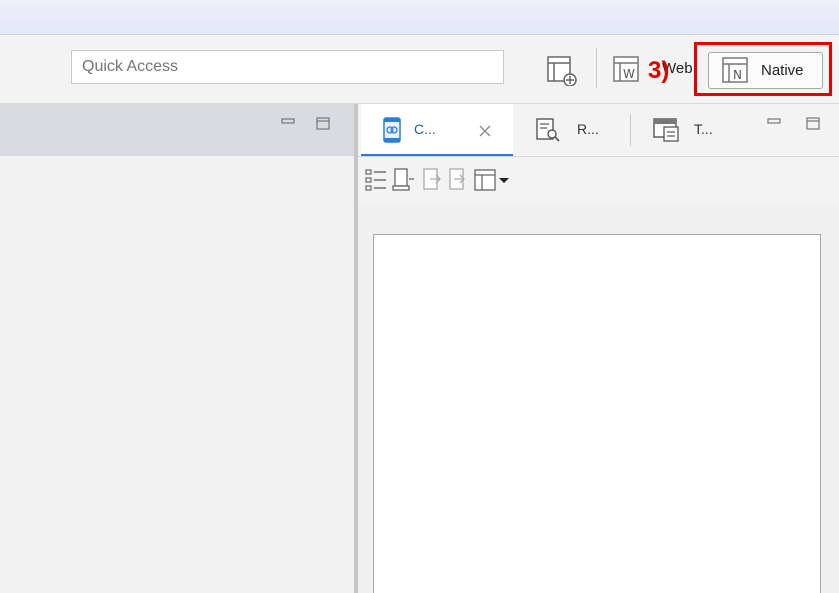 This screenshot has width=839, height=593. I want to click on device-icon, so click(403, 180).